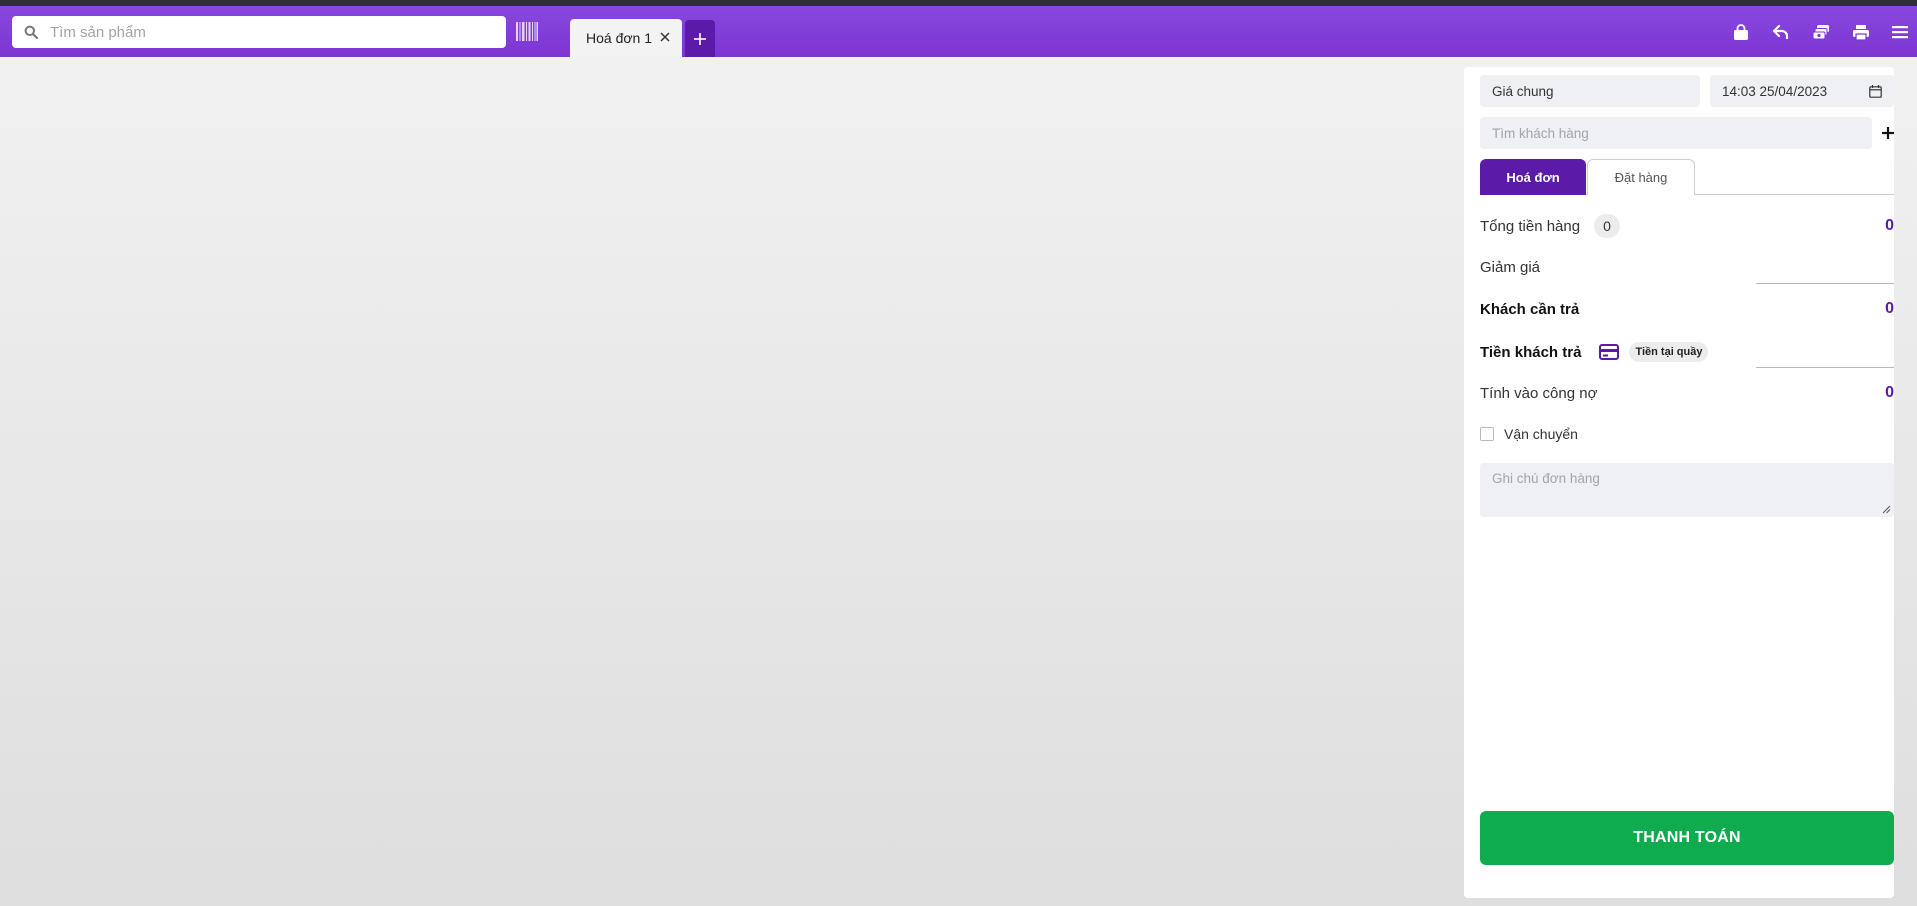 This screenshot has width=1917, height=906. What do you see at coordinates (1775, 91) in the screenshot?
I see `datetime-value: 14:03 25/04/2023` at bounding box center [1775, 91].